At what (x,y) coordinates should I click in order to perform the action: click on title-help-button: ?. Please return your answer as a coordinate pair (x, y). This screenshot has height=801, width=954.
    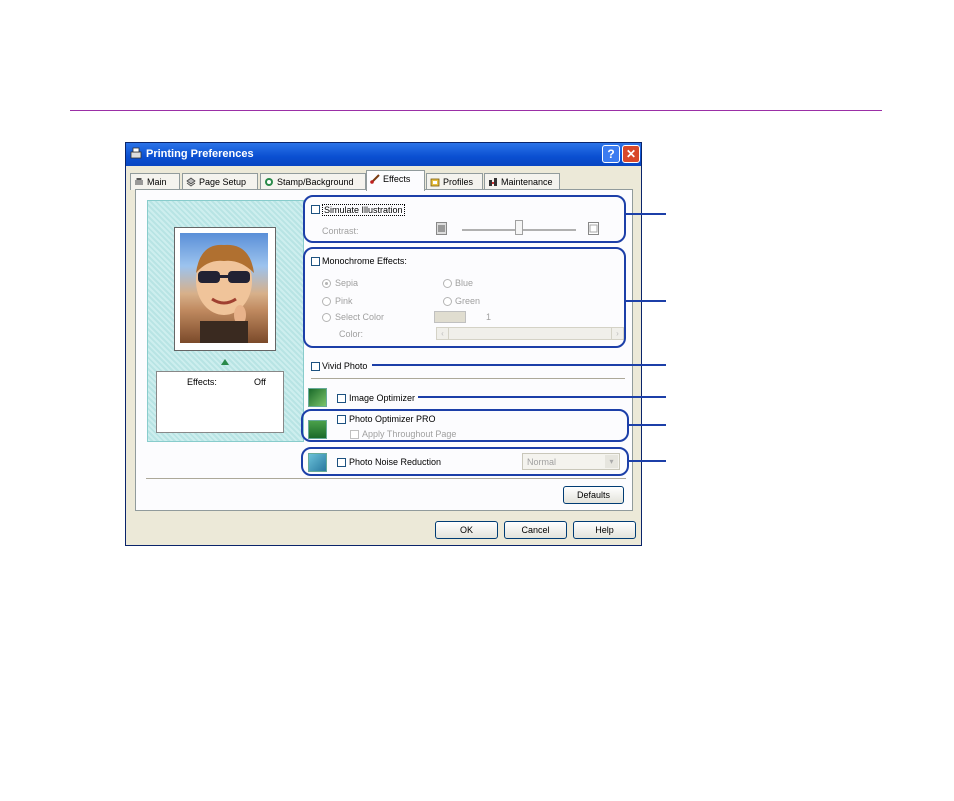
    Looking at the image, I should click on (611, 154).